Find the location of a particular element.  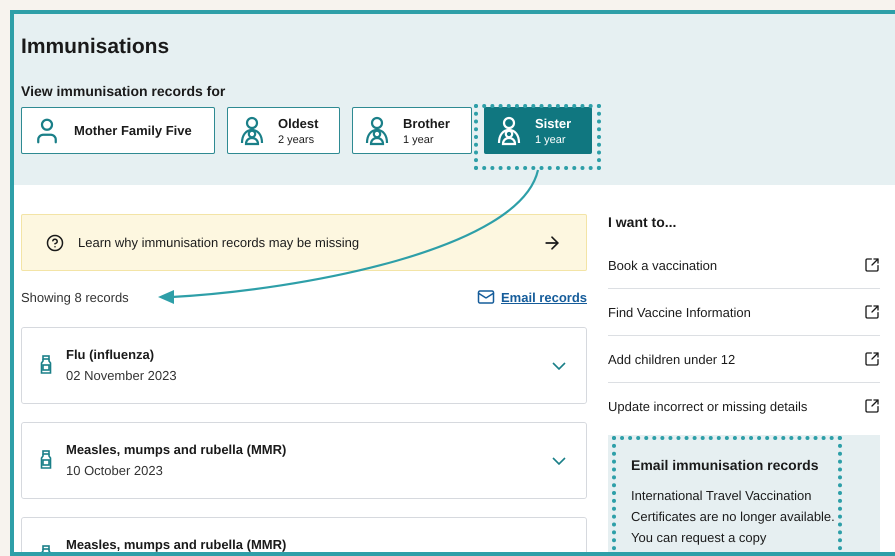

person-tab: Sister 1 year is located at coordinates (538, 130).